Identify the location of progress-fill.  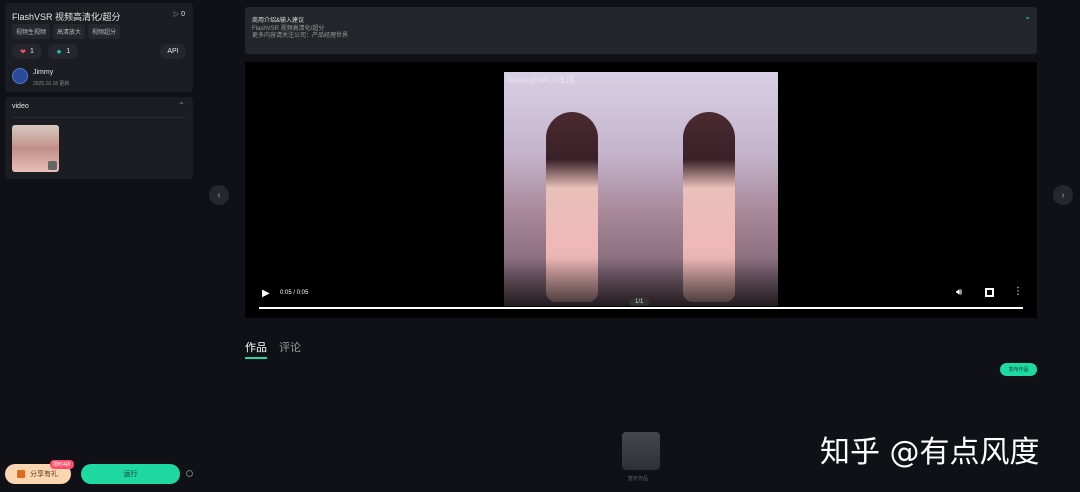
(641, 308).